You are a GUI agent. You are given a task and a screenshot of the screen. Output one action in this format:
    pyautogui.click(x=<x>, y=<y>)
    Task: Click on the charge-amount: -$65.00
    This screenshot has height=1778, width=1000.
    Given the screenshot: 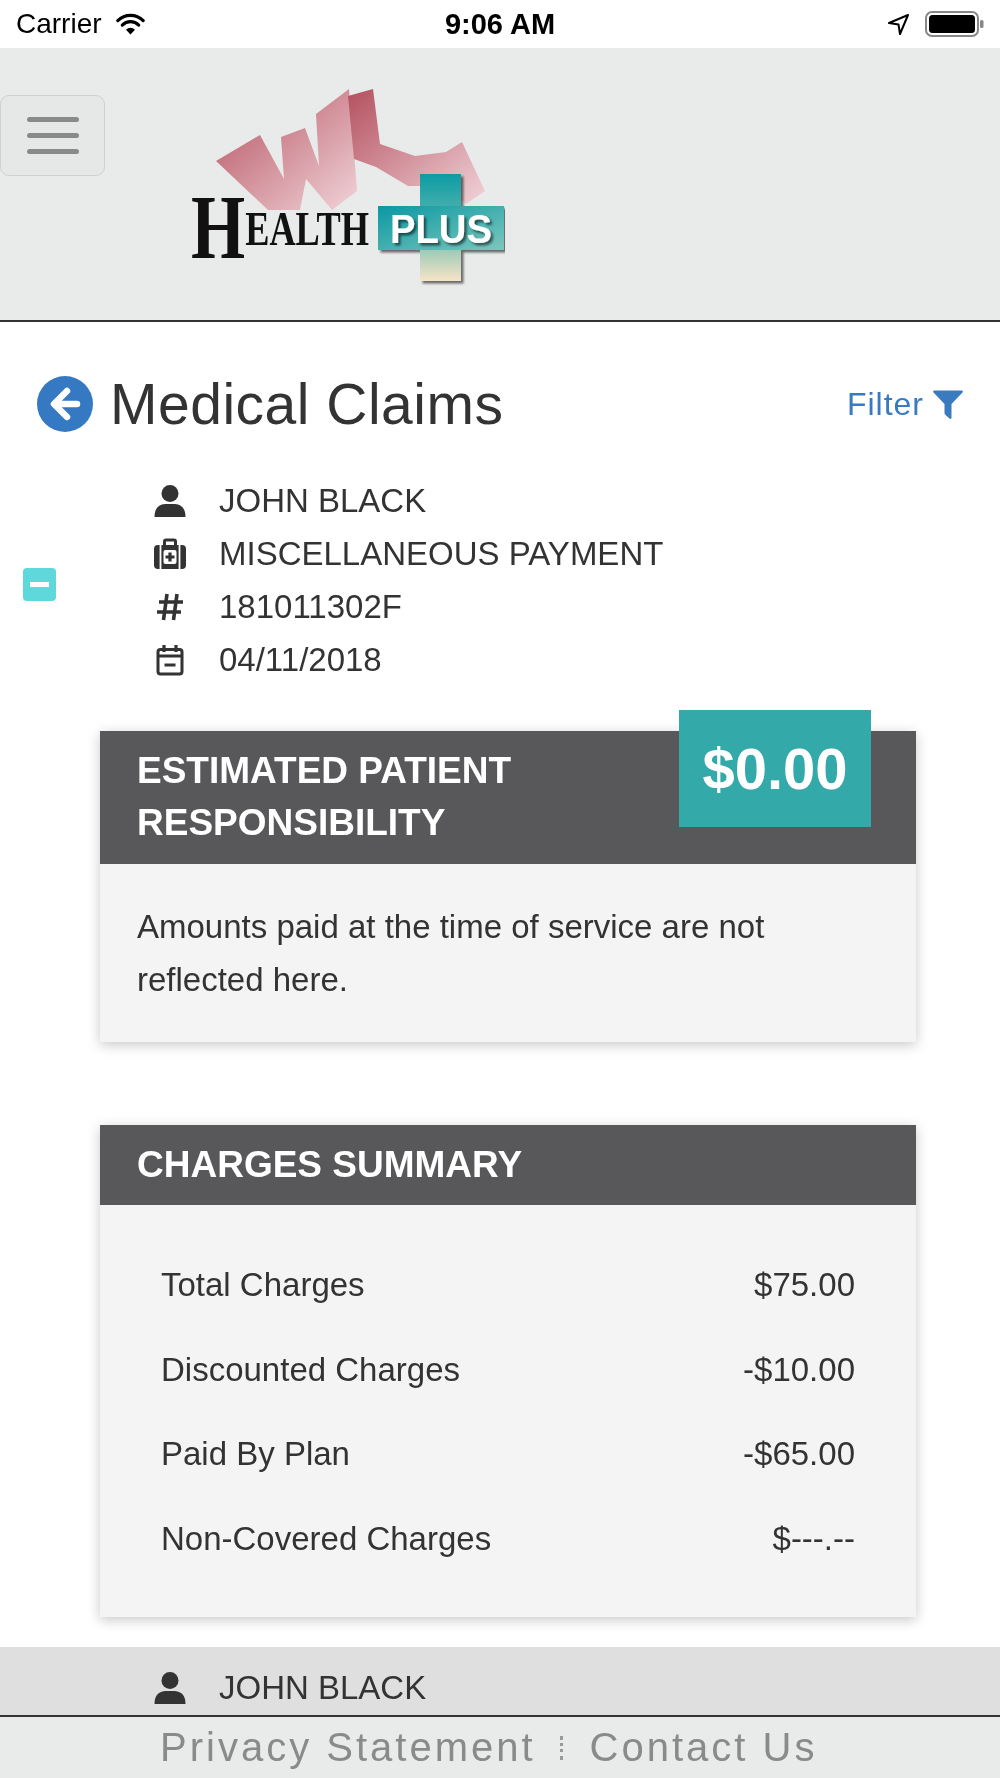 What is the action you would take?
    pyautogui.click(x=799, y=1454)
    